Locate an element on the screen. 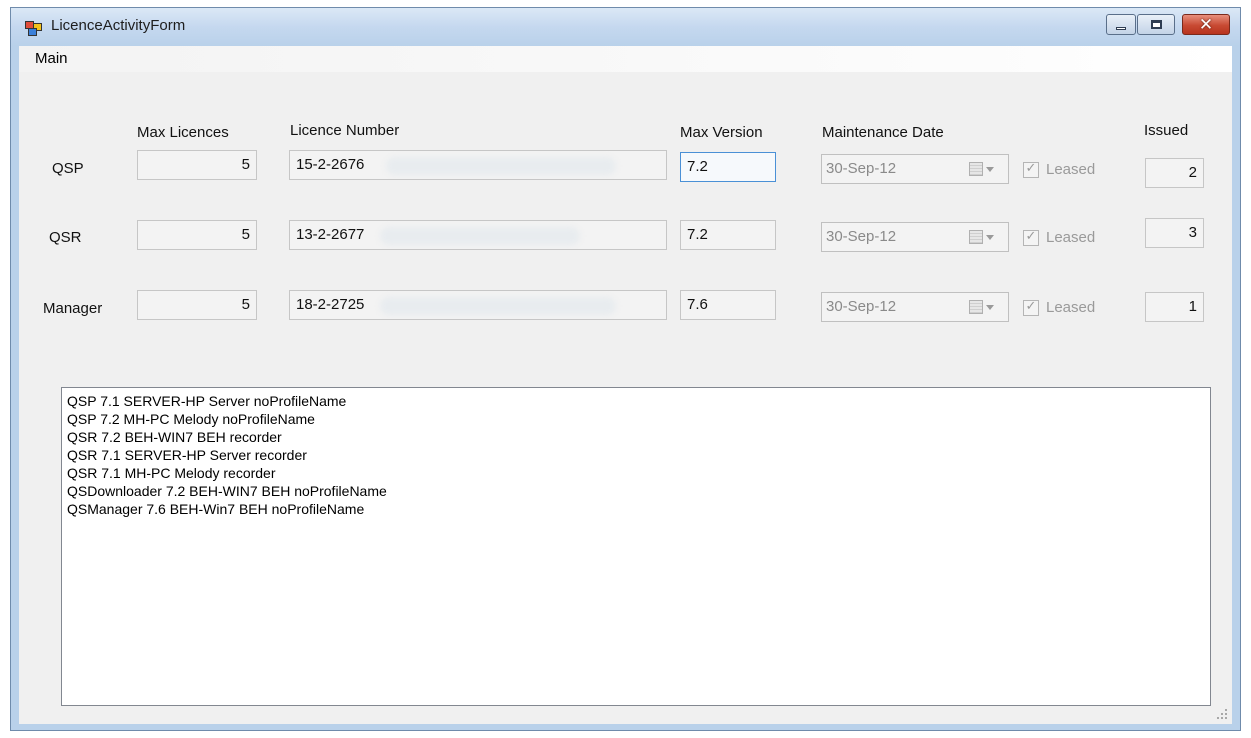 This screenshot has width=1251, height=738. header-max-version: Max Version is located at coordinates (721, 132).